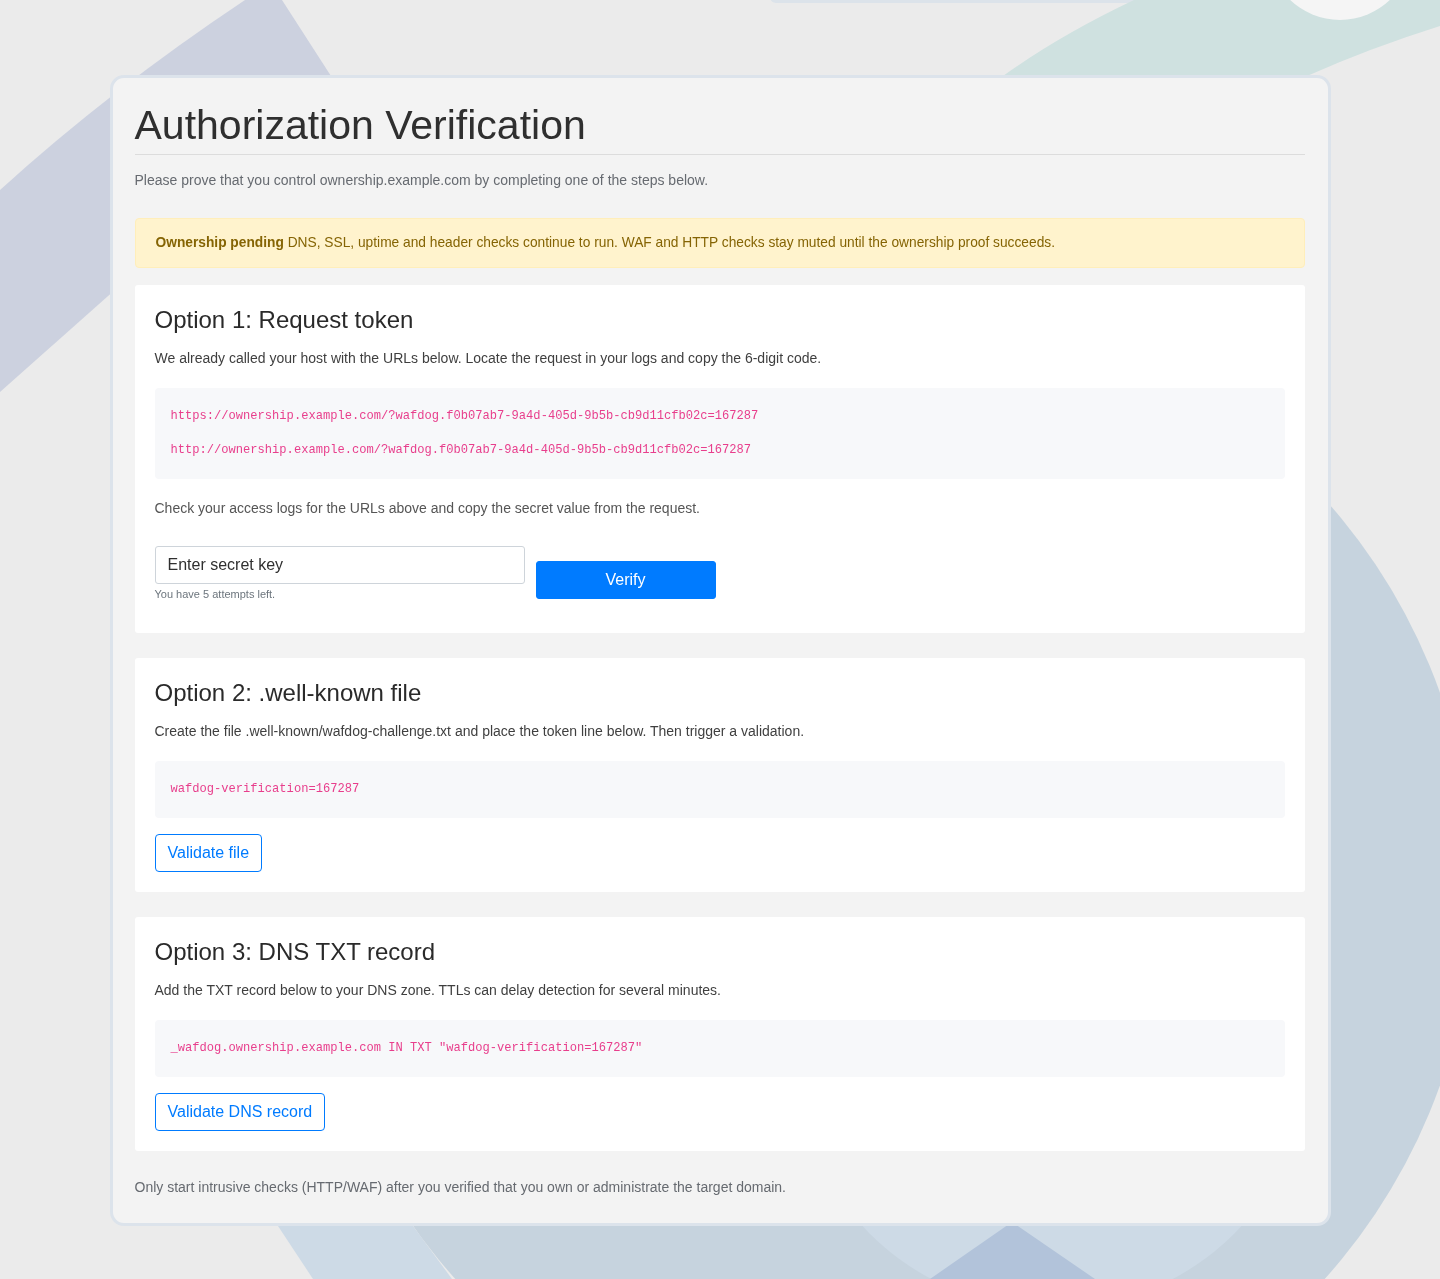  I want to click on attempts-help-text: You have 5 attempts left., so click(215, 594).